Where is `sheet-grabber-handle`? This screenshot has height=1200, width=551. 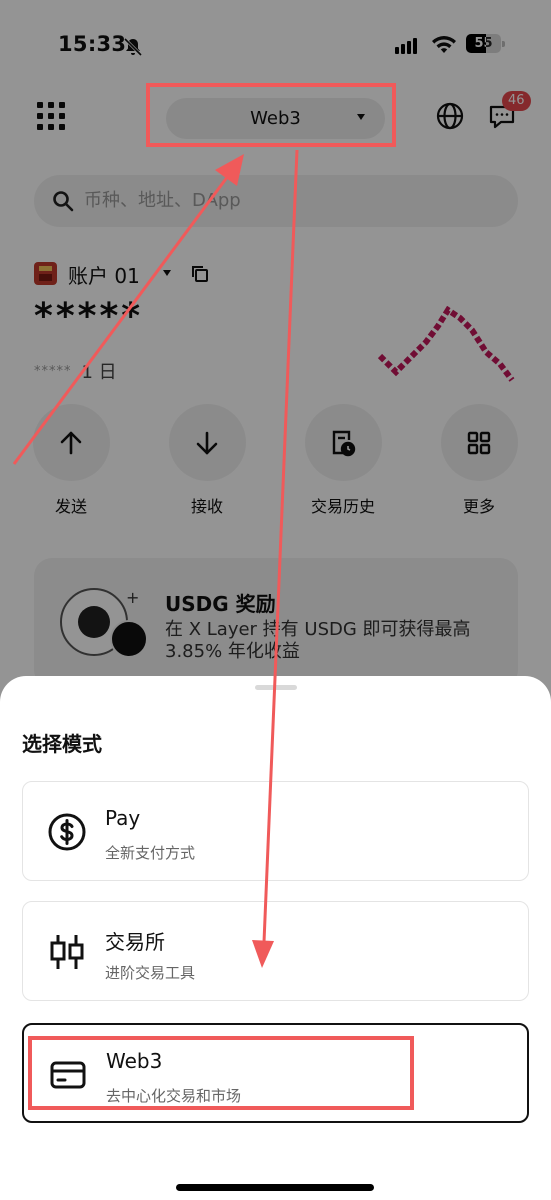
sheet-grabber-handle is located at coordinates (276, 687).